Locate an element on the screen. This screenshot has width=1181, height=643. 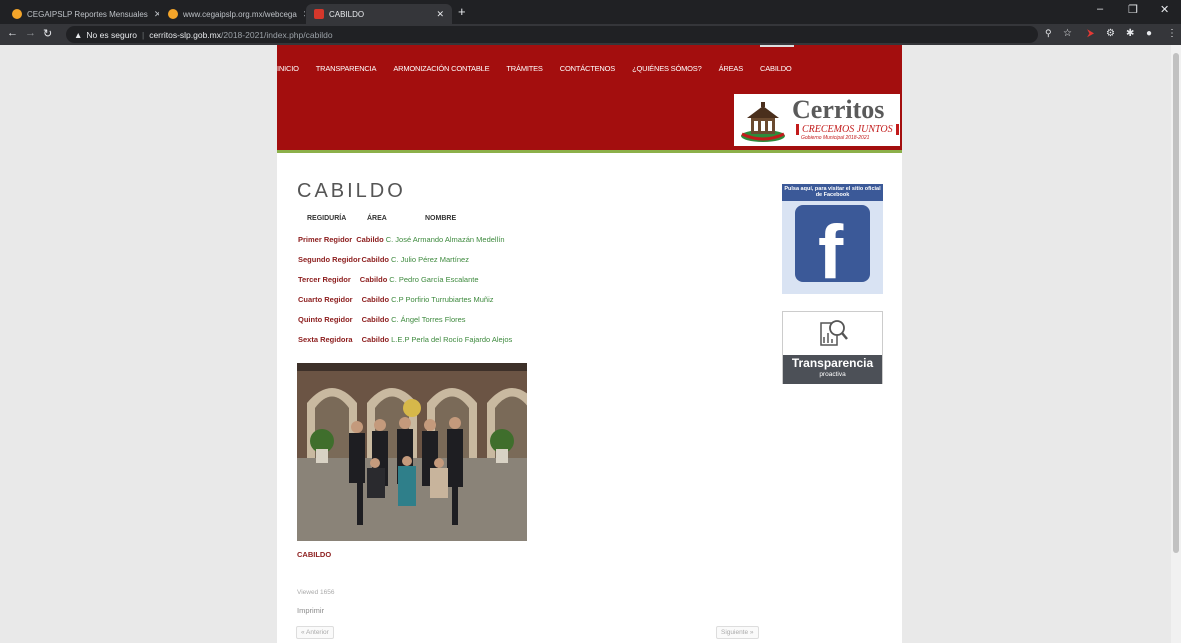
back-icon: ← is located at coordinates (12, 33).